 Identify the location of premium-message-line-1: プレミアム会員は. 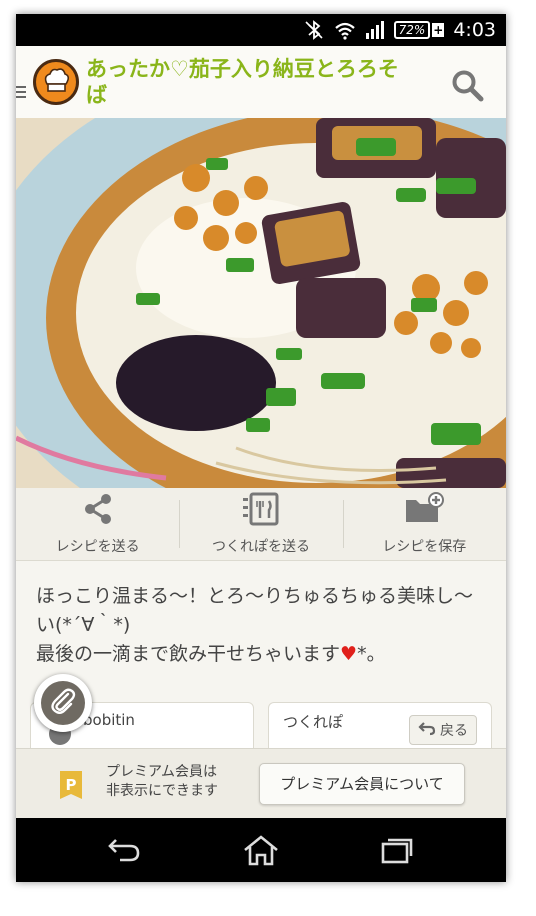
(162, 772).